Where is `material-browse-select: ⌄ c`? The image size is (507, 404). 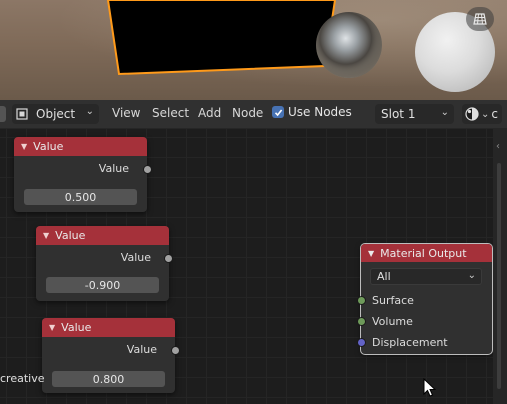
material-browse-select: ⌄ c is located at coordinates (482, 114).